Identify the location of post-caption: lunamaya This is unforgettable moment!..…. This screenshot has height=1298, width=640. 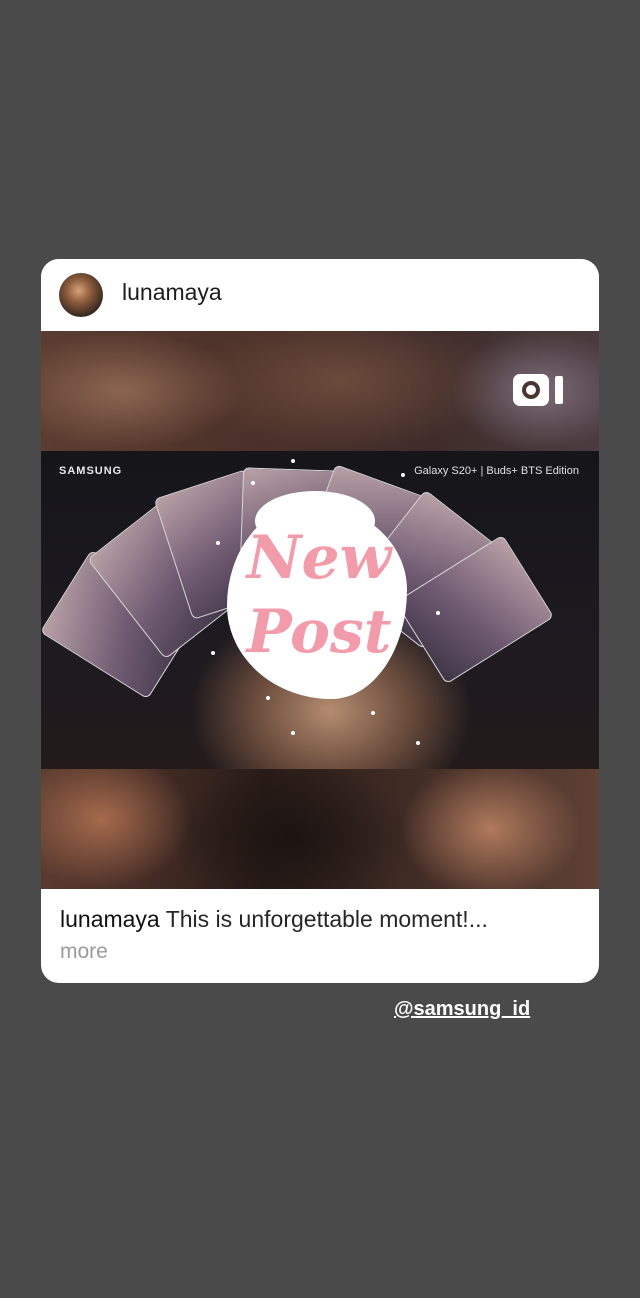
(320, 919).